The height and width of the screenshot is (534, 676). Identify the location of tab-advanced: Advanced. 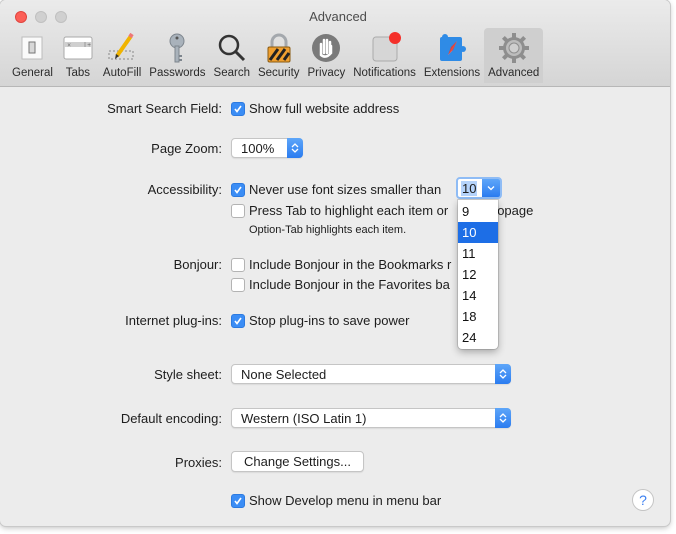
(514, 55).